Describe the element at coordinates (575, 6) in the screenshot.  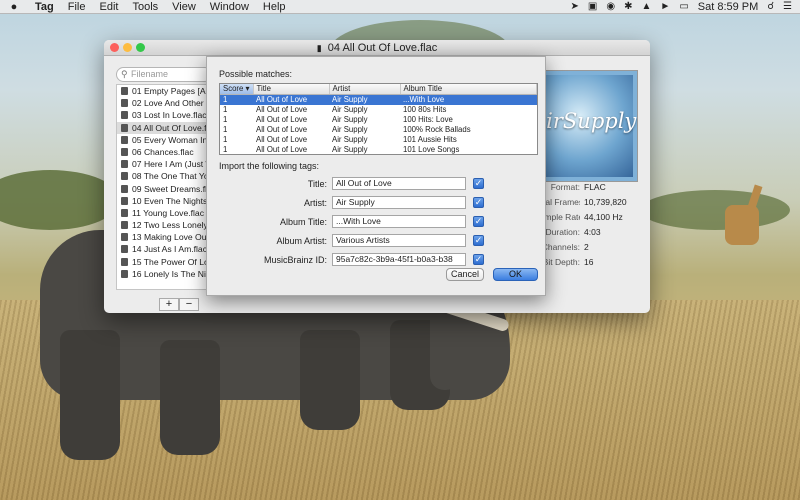
I see `cursor-icon: ➤` at that location.